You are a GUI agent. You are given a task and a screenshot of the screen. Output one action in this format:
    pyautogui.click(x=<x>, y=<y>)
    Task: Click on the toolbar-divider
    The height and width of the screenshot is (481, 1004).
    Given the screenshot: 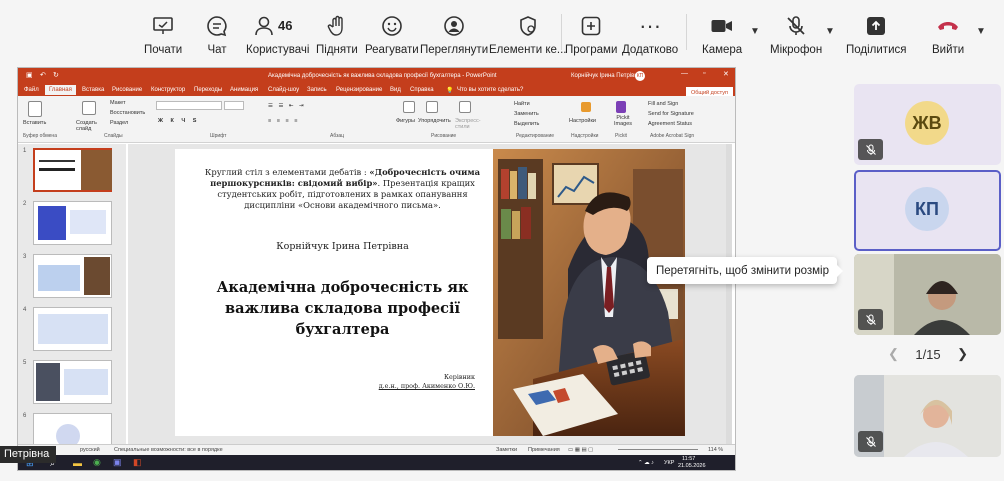 What is the action you would take?
    pyautogui.click(x=561, y=32)
    